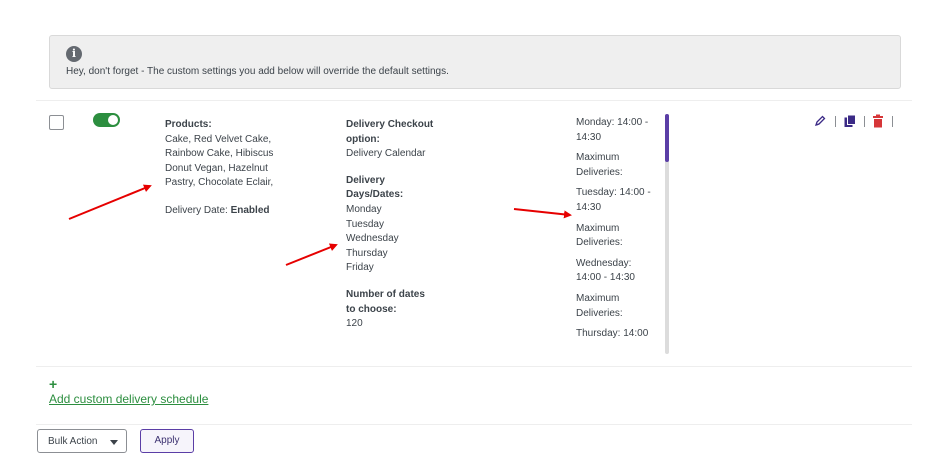 This screenshot has height=473, width=929. Describe the element at coordinates (53, 384) in the screenshot. I see `add-schedule-plus-icon: +` at that location.